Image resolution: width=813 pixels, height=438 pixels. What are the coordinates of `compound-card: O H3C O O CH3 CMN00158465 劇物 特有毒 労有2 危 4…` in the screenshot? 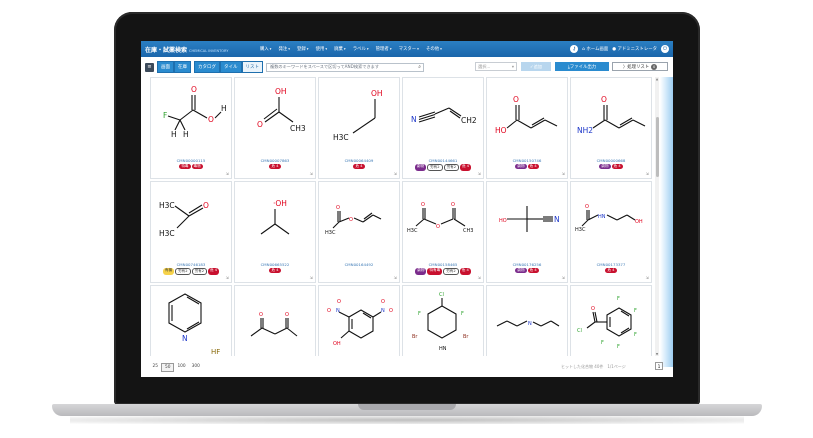 It's located at (443, 232).